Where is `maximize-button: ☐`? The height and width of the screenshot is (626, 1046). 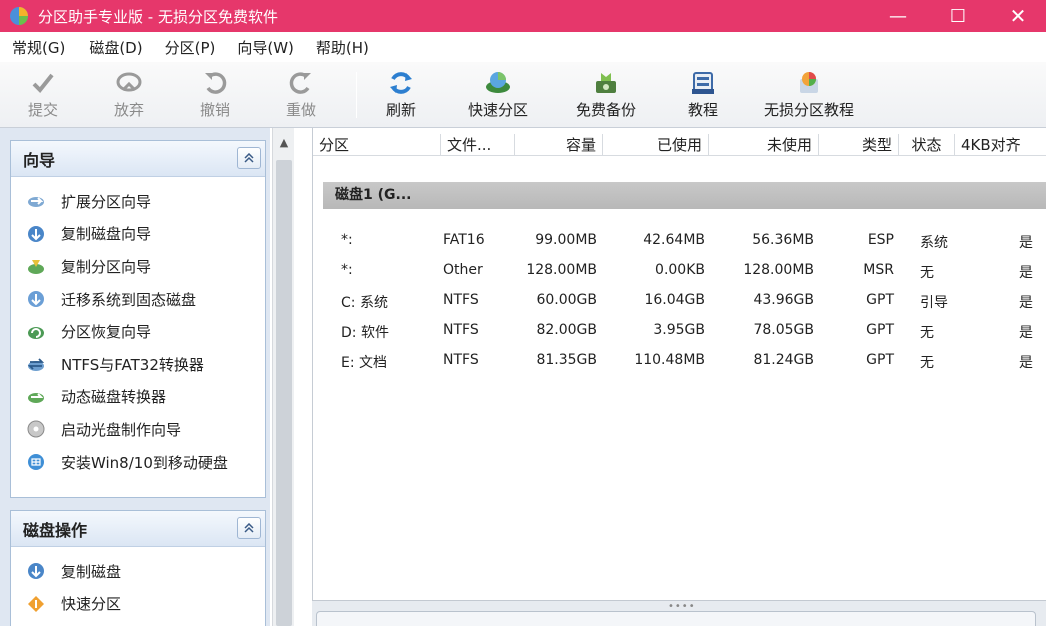 maximize-button: ☐ is located at coordinates (958, 16).